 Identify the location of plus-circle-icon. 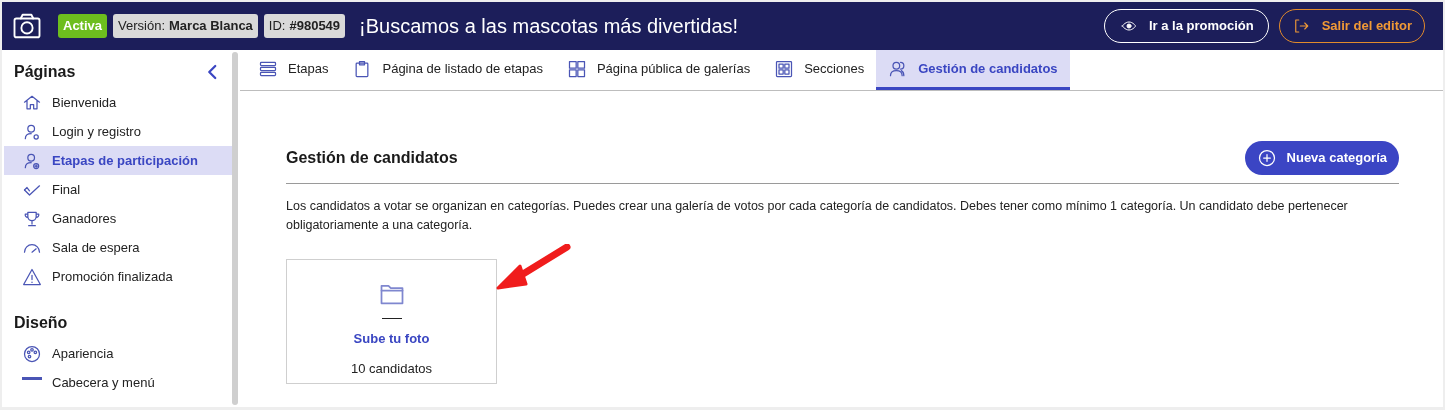
(1266, 158).